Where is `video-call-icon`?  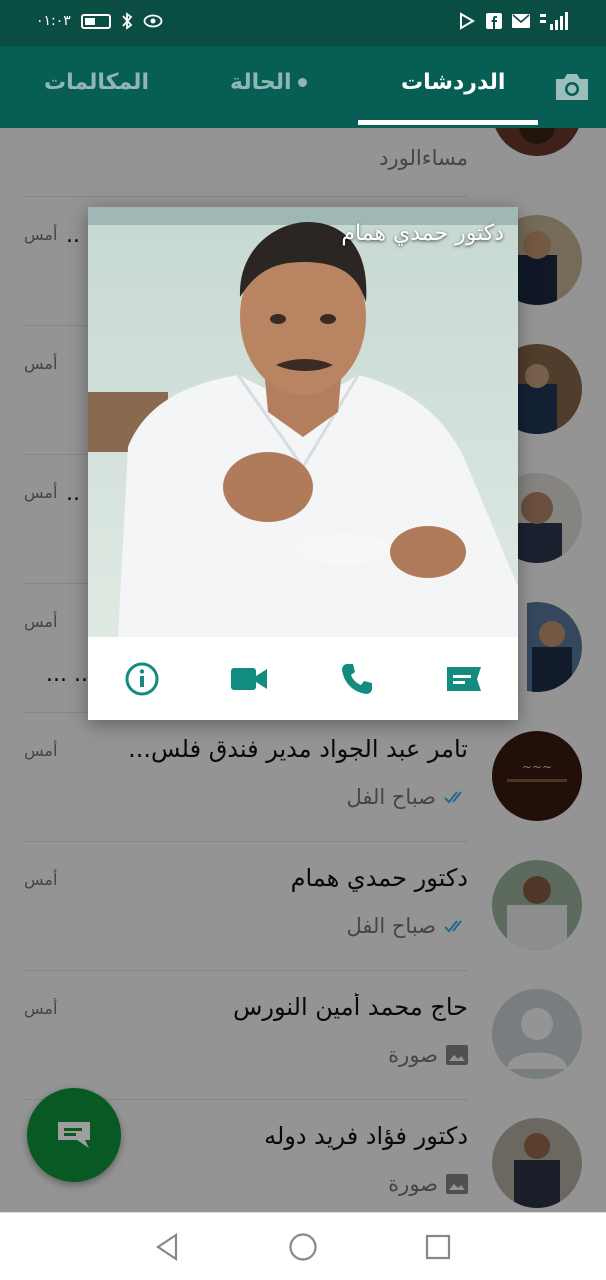
video-call-icon is located at coordinates (249, 678).